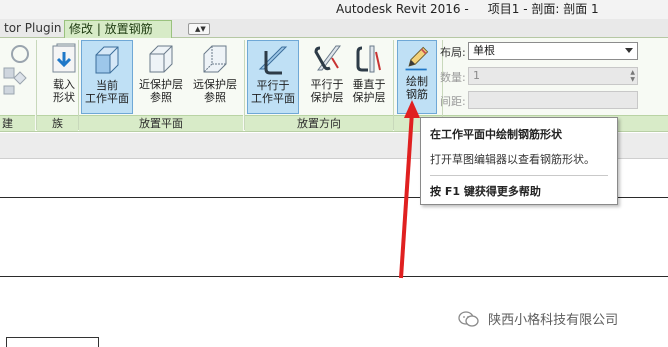 This screenshot has width=668, height=347. Describe the element at coordinates (369, 77) in the screenshot. I see `perpendicular-cover-button: 垂直于 保护层` at that location.